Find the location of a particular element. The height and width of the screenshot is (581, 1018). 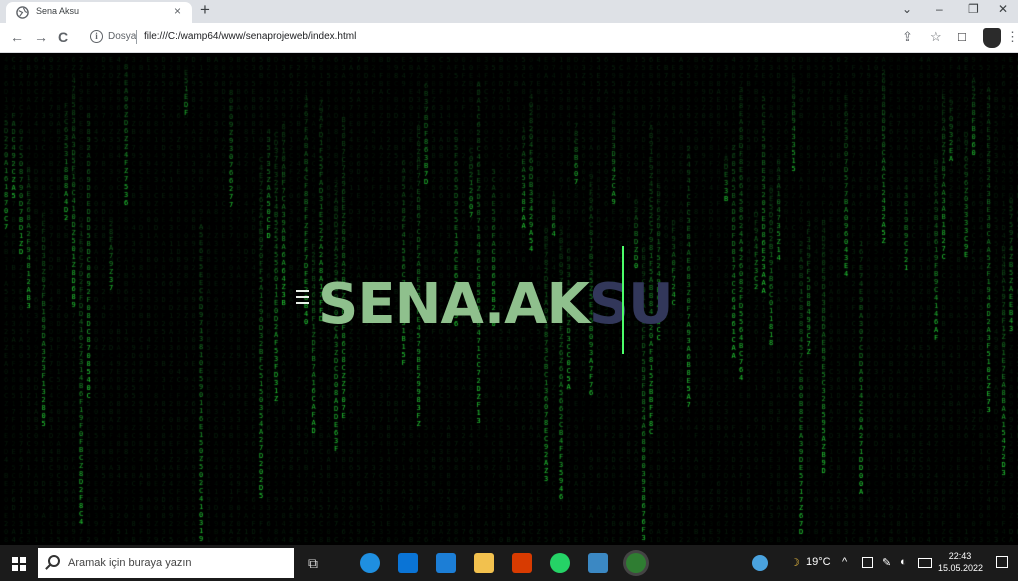

moon-weather-icon: ☽ is located at coordinates (795, 563).